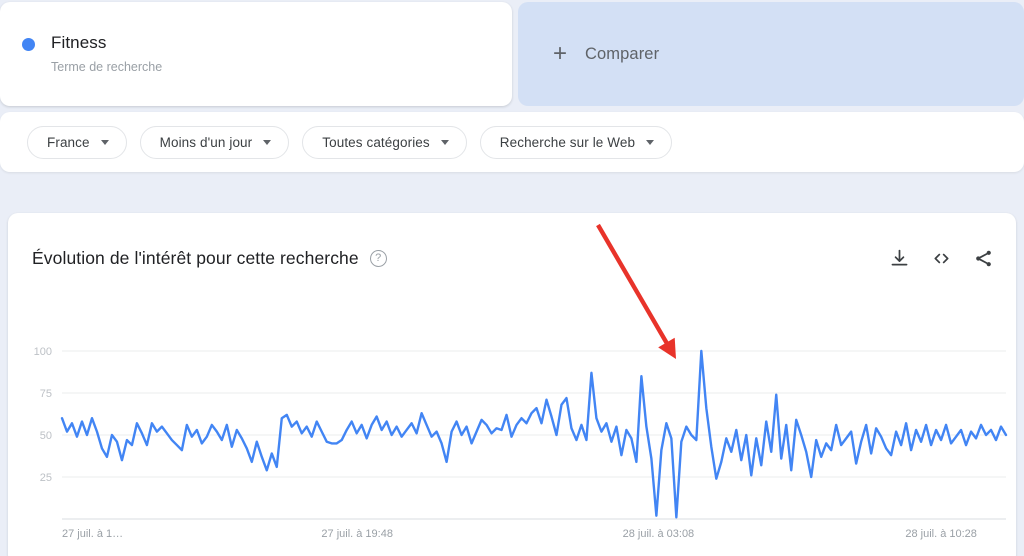 The image size is (1024, 556). What do you see at coordinates (68, 142) in the screenshot?
I see `filter-chip-location-label: France` at bounding box center [68, 142].